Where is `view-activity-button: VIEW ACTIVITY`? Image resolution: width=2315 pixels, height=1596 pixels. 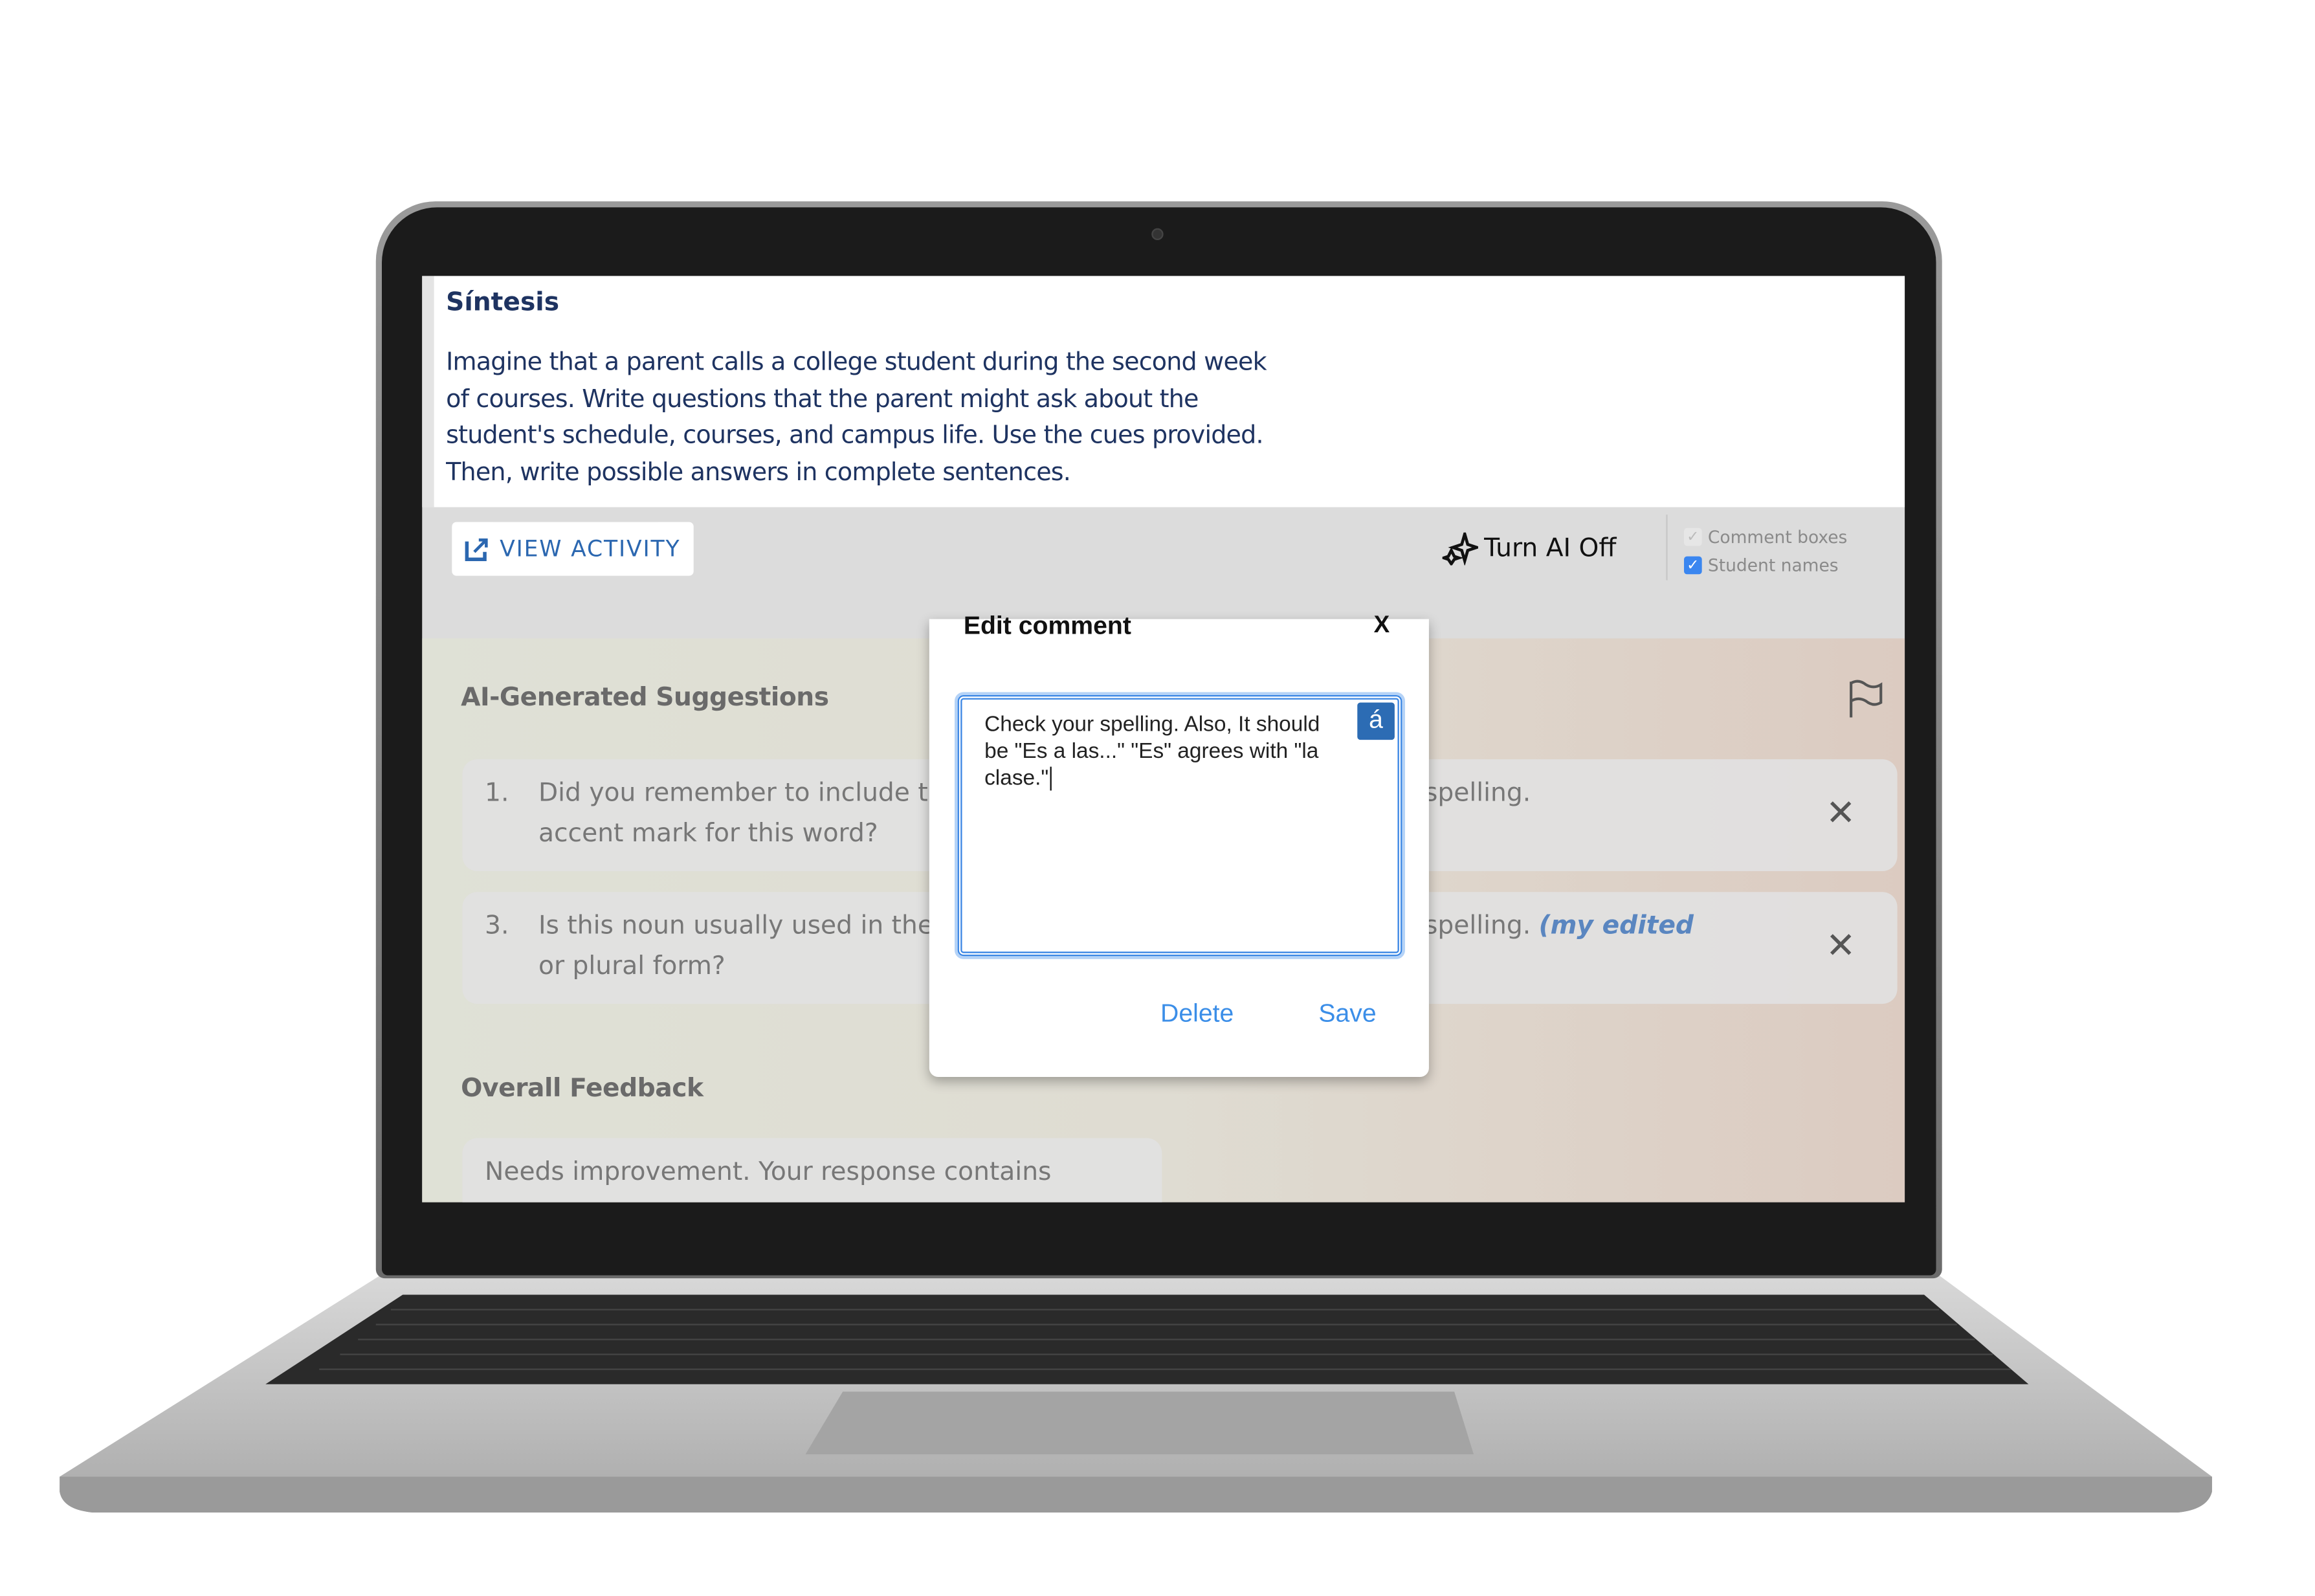
view-activity-button: VIEW ACTIVITY is located at coordinates (573, 549).